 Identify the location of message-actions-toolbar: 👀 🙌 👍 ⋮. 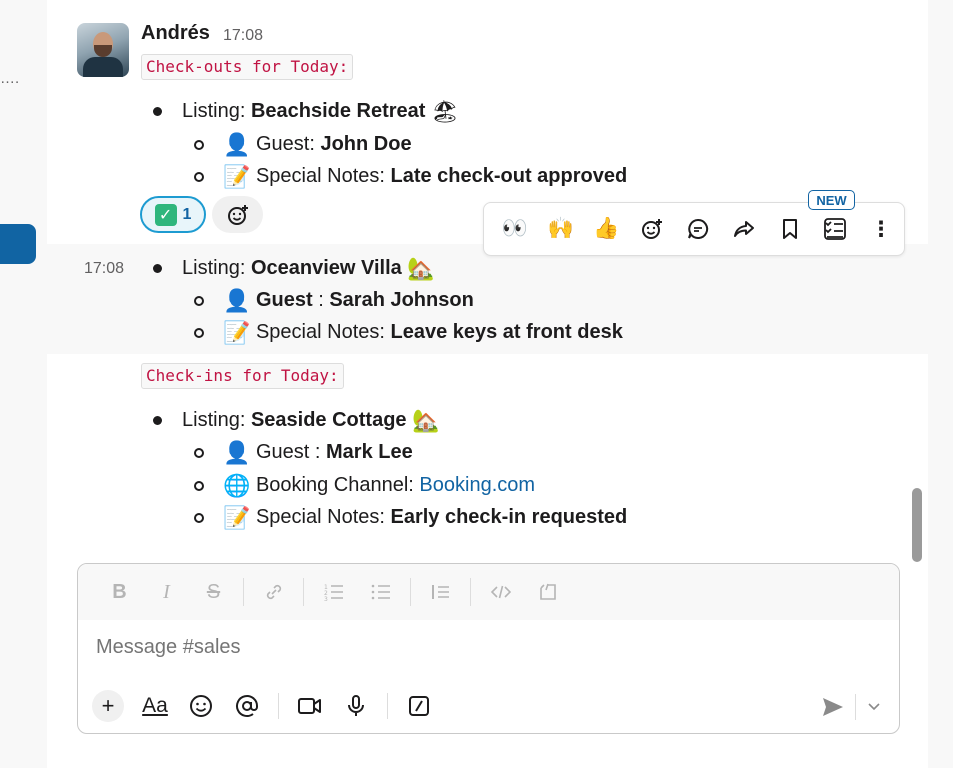
(694, 229).